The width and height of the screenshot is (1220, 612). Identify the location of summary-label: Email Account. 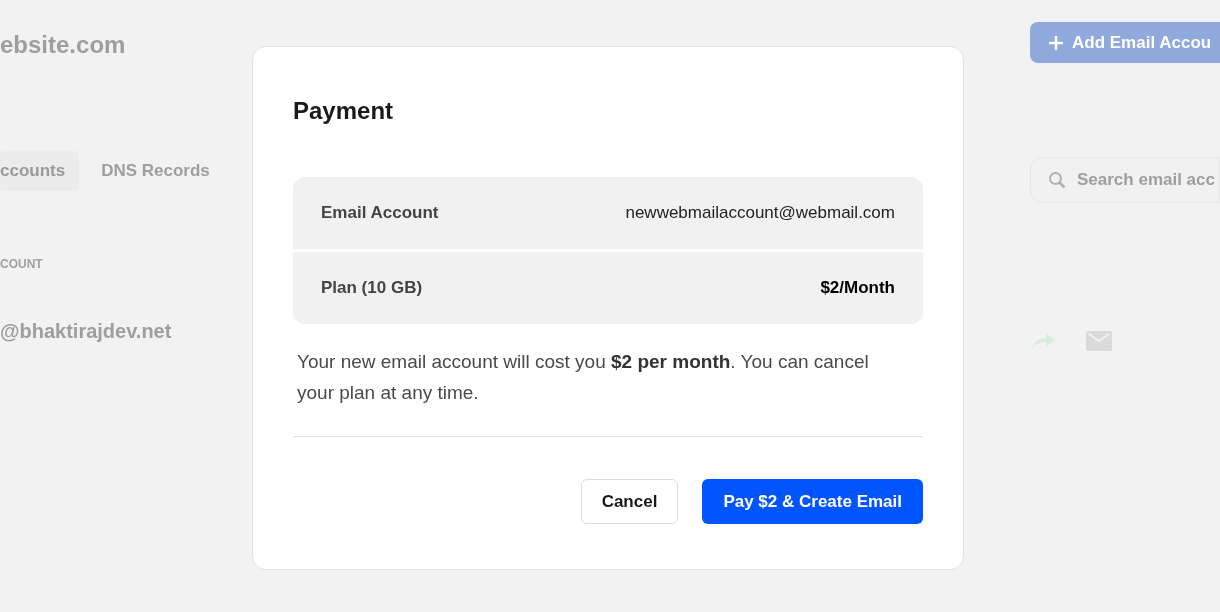
(380, 213).